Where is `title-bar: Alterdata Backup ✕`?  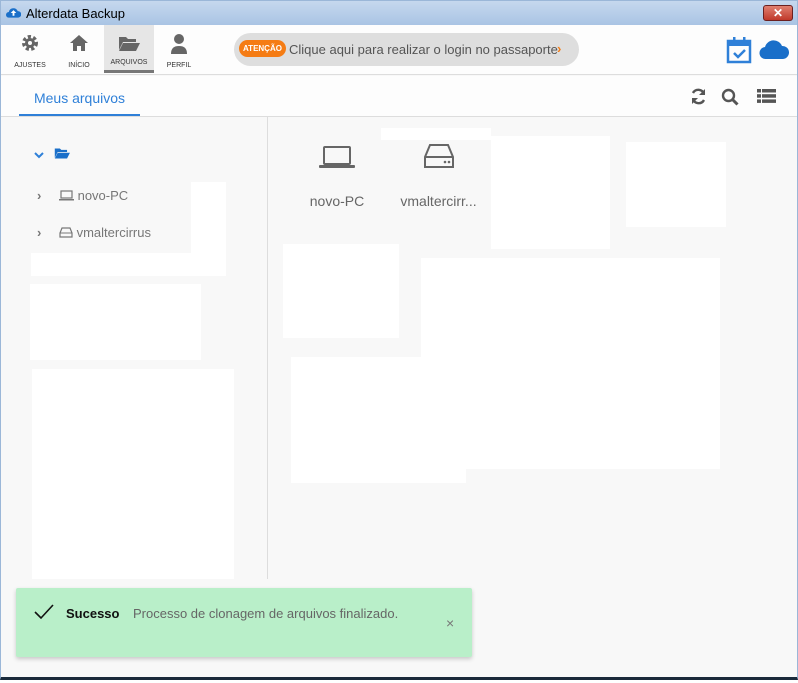
title-bar: Alterdata Backup ✕ is located at coordinates (399, 13).